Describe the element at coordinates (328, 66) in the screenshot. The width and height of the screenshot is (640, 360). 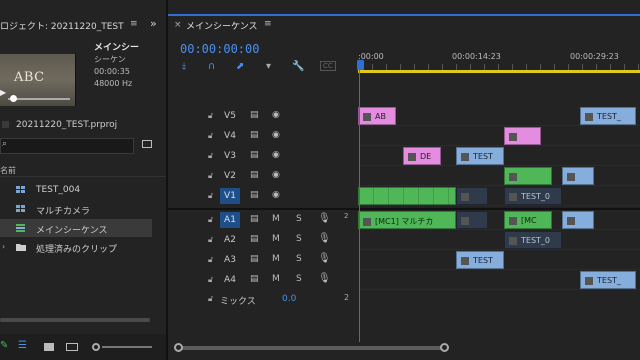
I see `captions-icon: CC` at that location.